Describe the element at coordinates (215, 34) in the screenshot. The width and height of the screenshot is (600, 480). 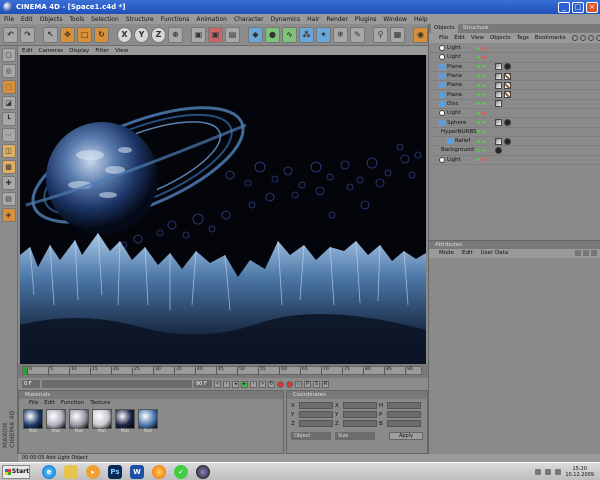
I see `render-picture-viewer-icon: ▣` at that location.